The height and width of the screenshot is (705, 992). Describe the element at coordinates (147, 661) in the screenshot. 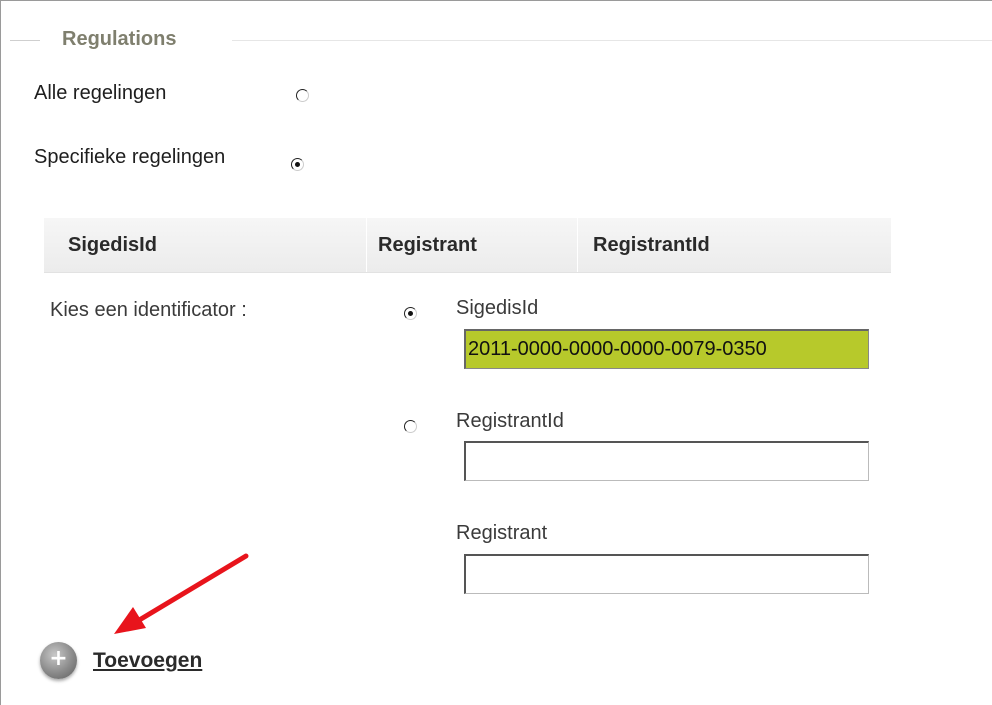

I see `add-link: Toevoegen` at that location.